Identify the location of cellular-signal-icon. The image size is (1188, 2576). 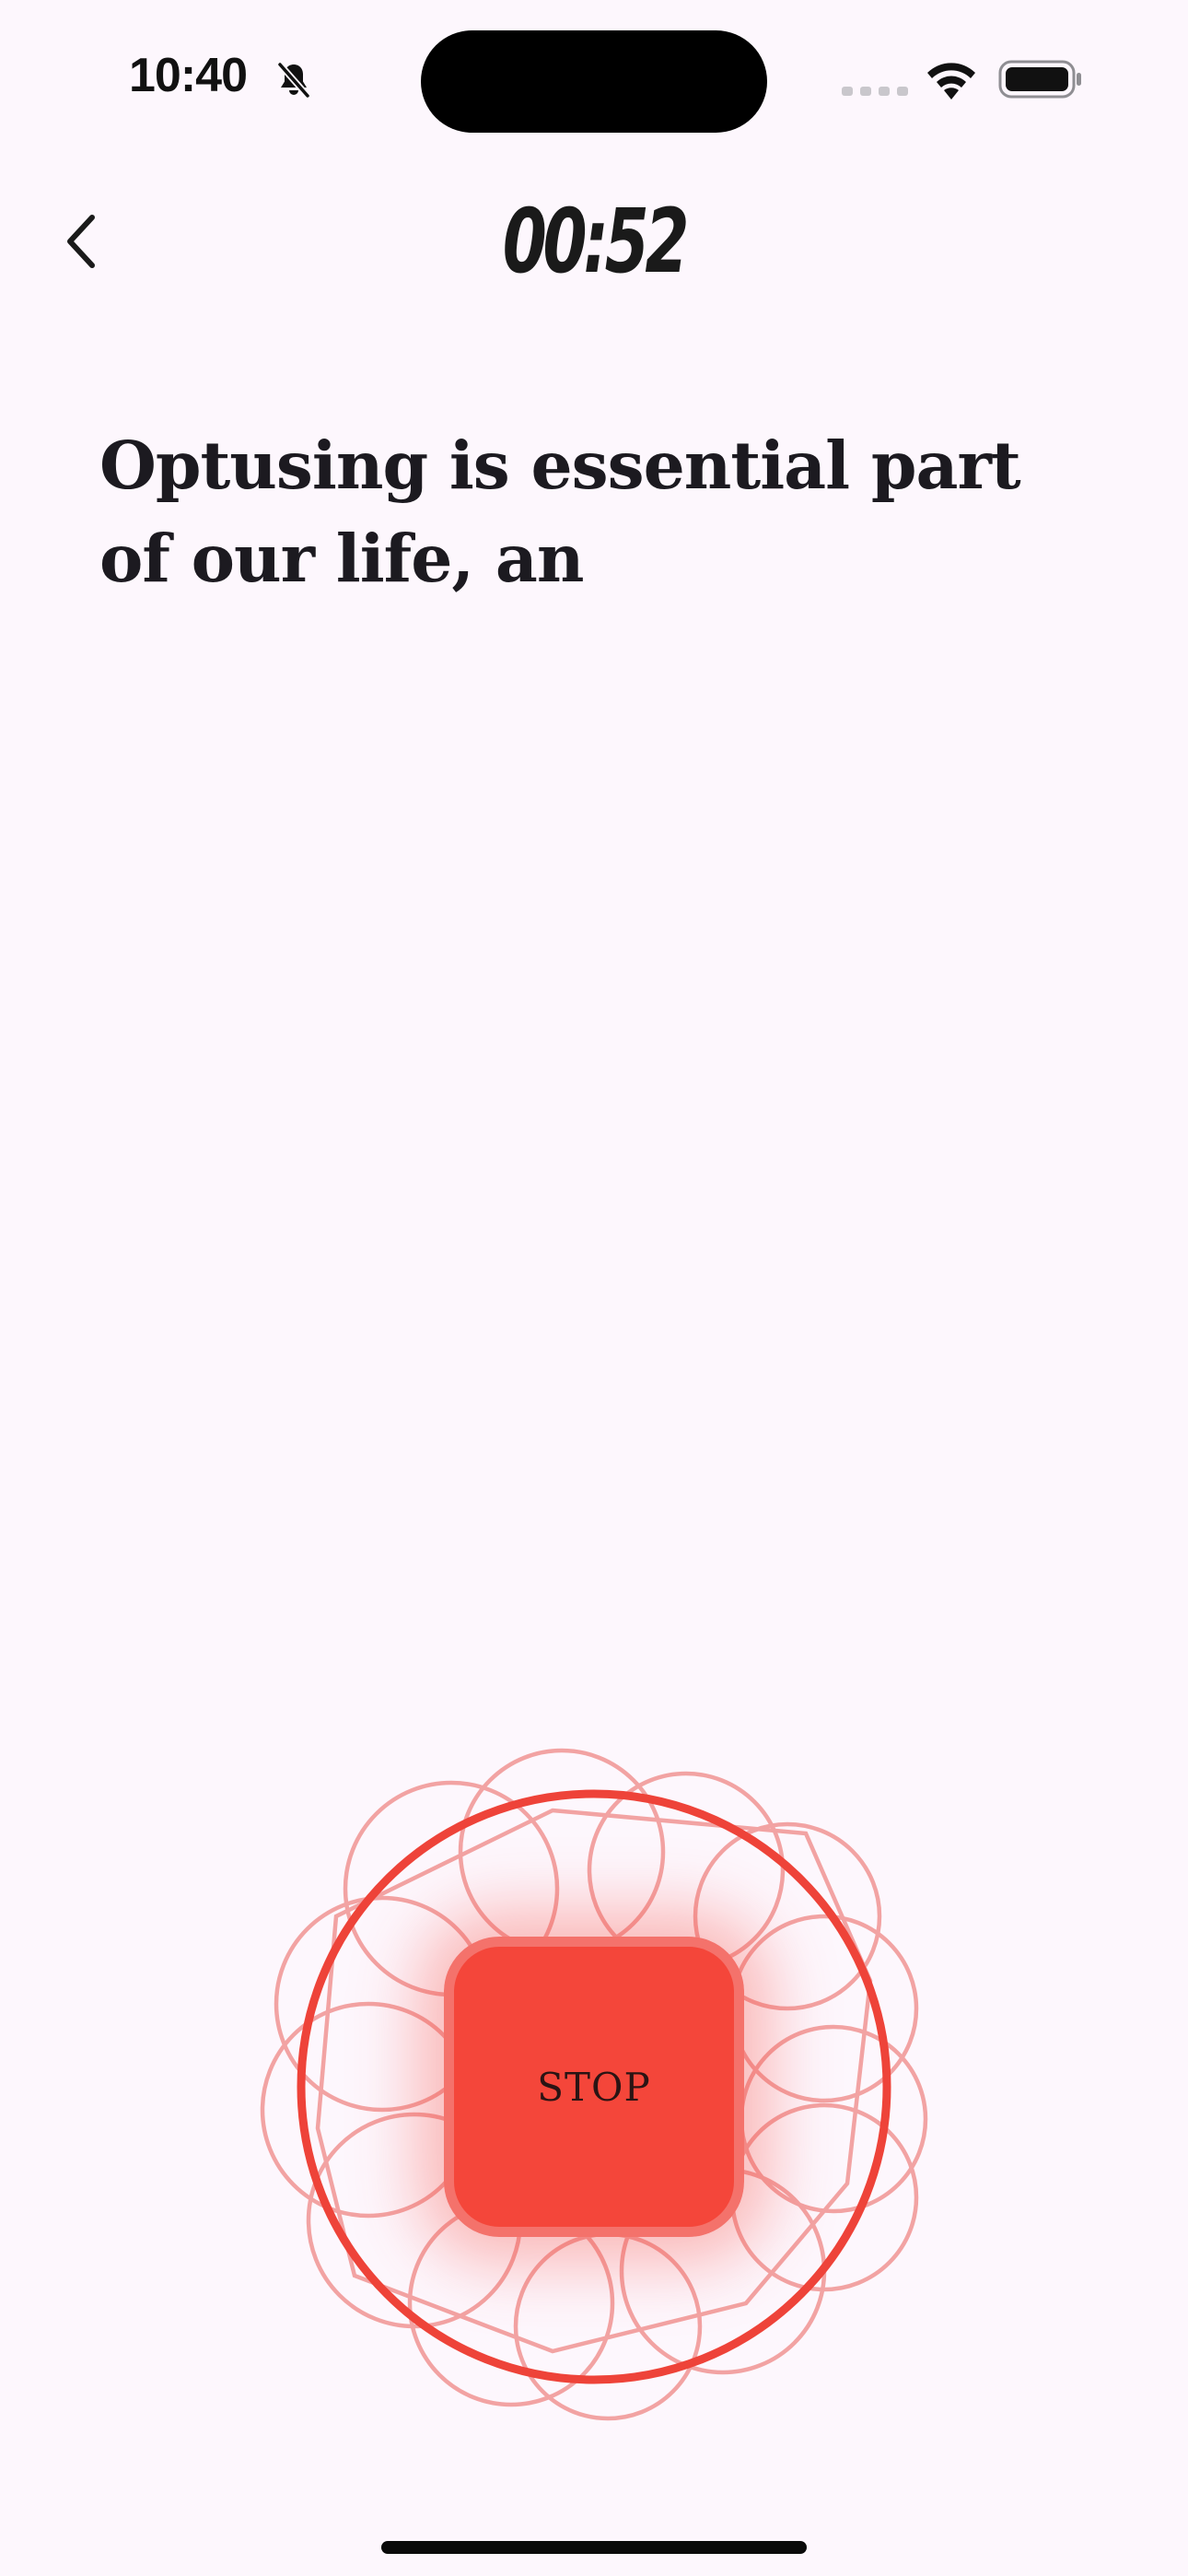
(875, 91).